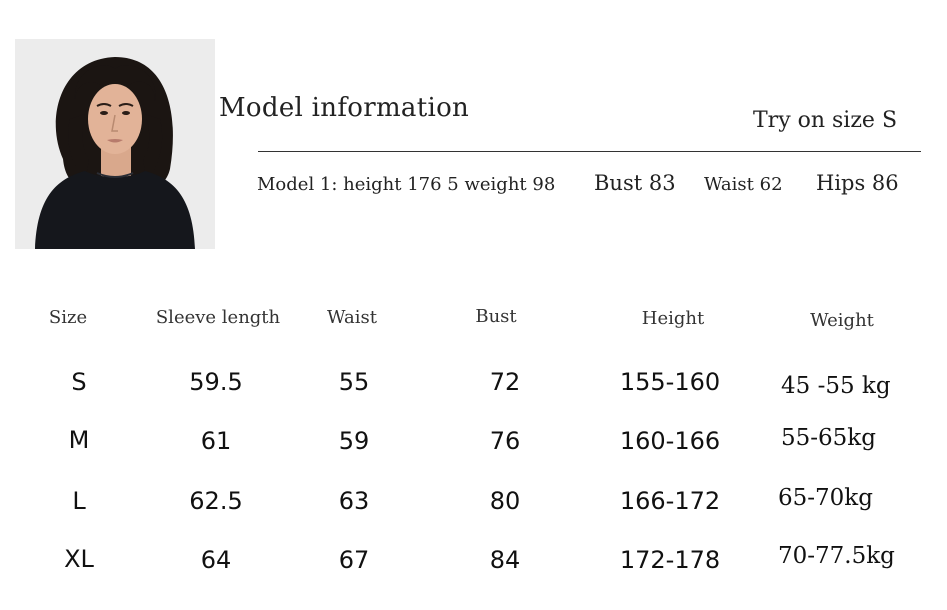 Image resolution: width=947 pixels, height=610 pixels. I want to click on header-waist: Waist, so click(352, 317).